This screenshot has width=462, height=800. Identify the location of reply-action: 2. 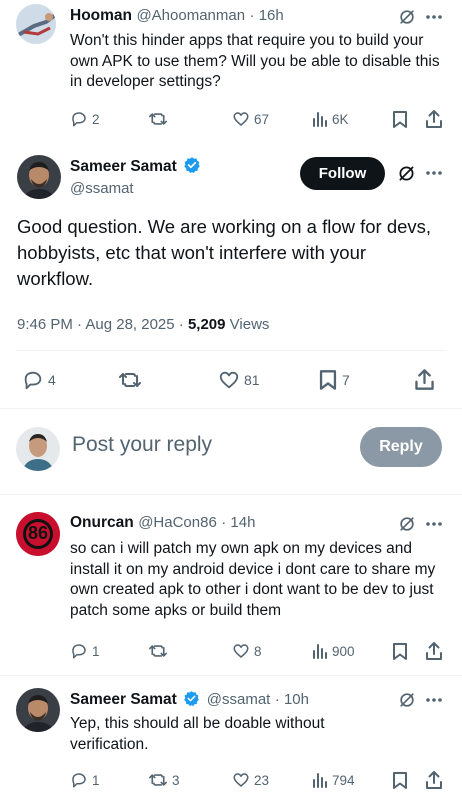
(85, 119).